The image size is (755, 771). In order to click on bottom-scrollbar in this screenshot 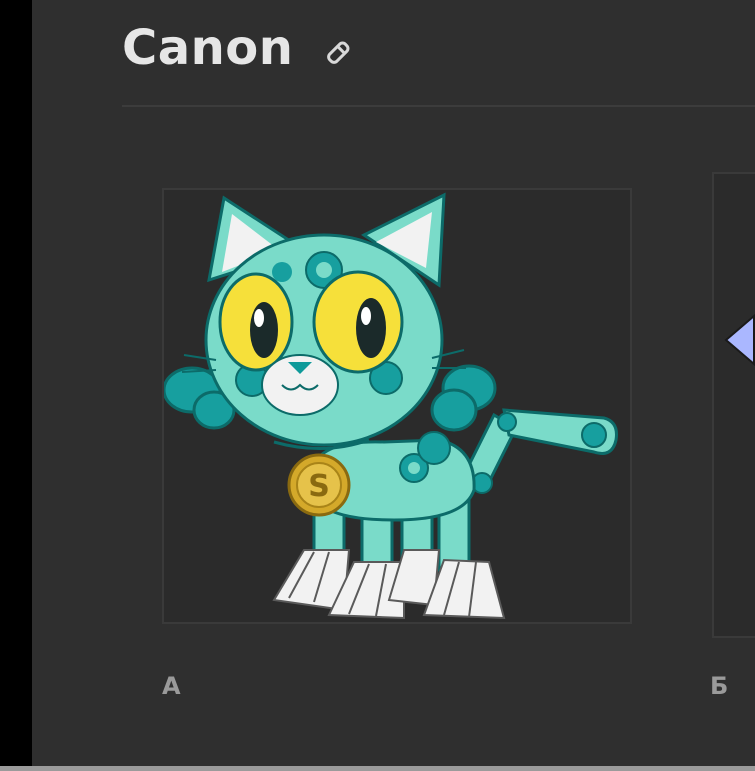, I will do `click(377, 768)`.